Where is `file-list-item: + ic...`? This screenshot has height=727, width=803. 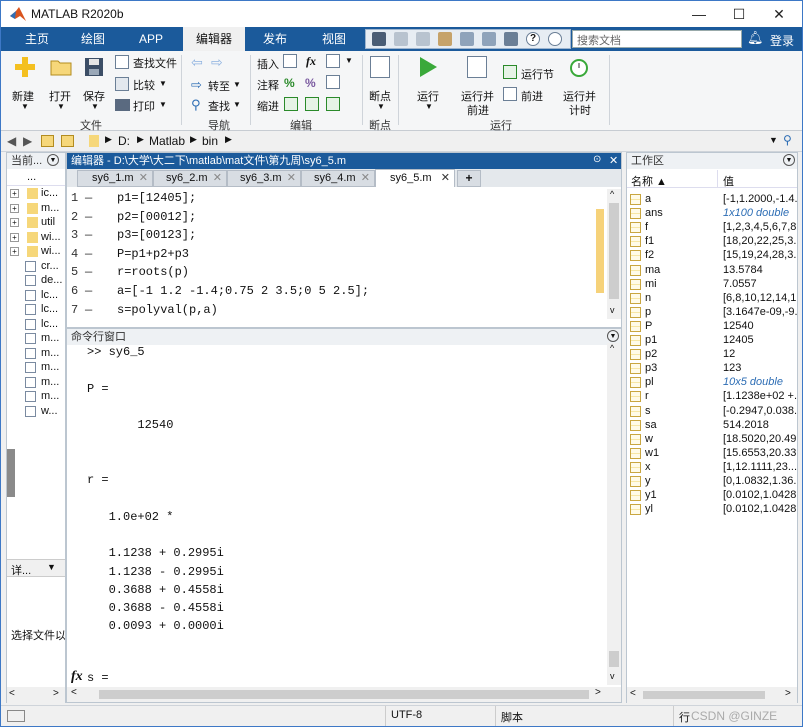 file-list-item: + ic... is located at coordinates (36, 194).